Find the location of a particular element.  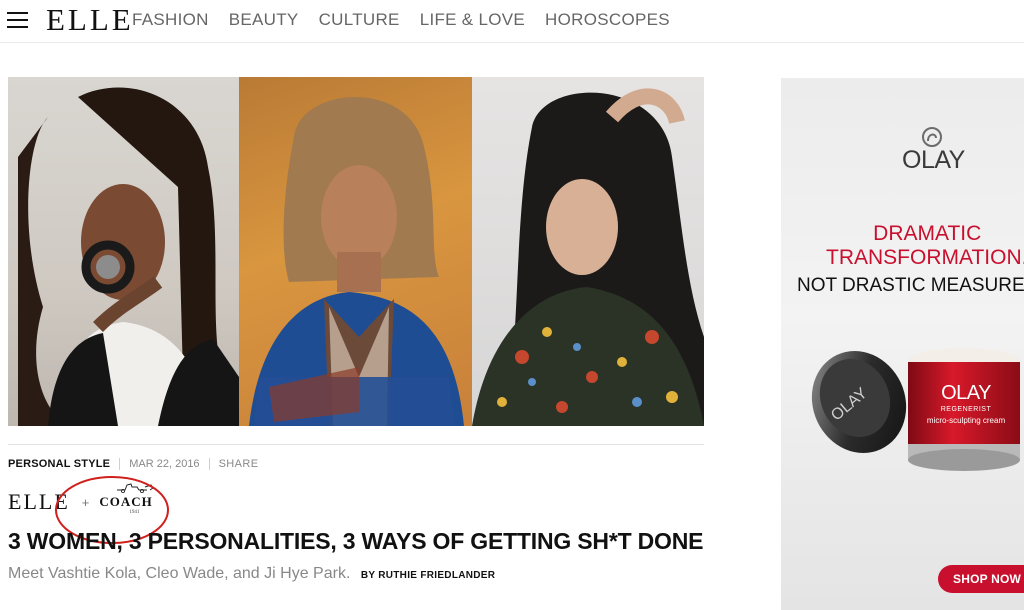

nav-link-fashion: FASHION is located at coordinates (170, 20).